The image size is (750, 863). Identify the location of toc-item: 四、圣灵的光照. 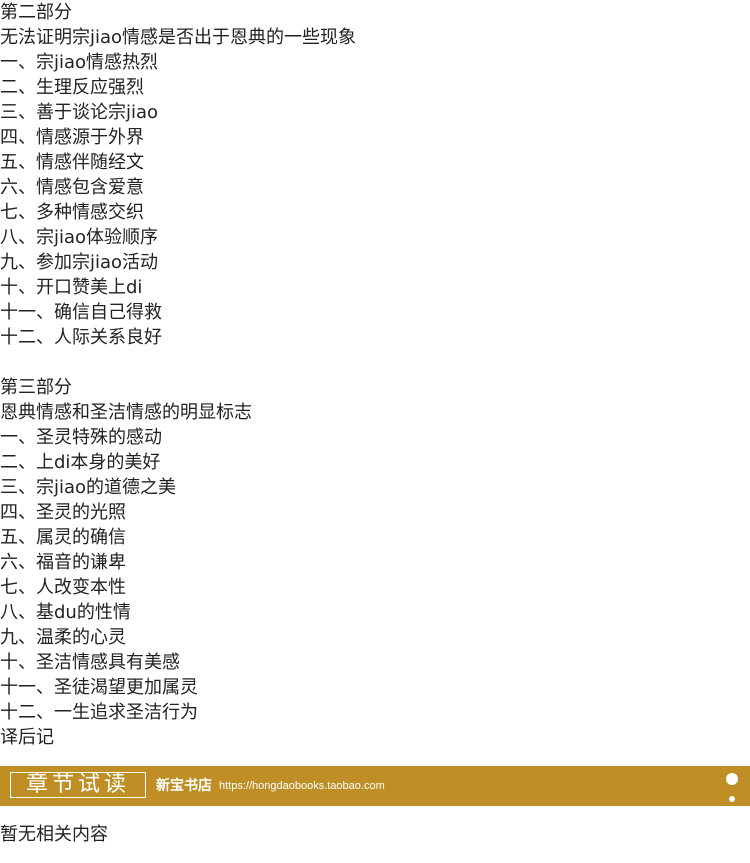
(63, 512).